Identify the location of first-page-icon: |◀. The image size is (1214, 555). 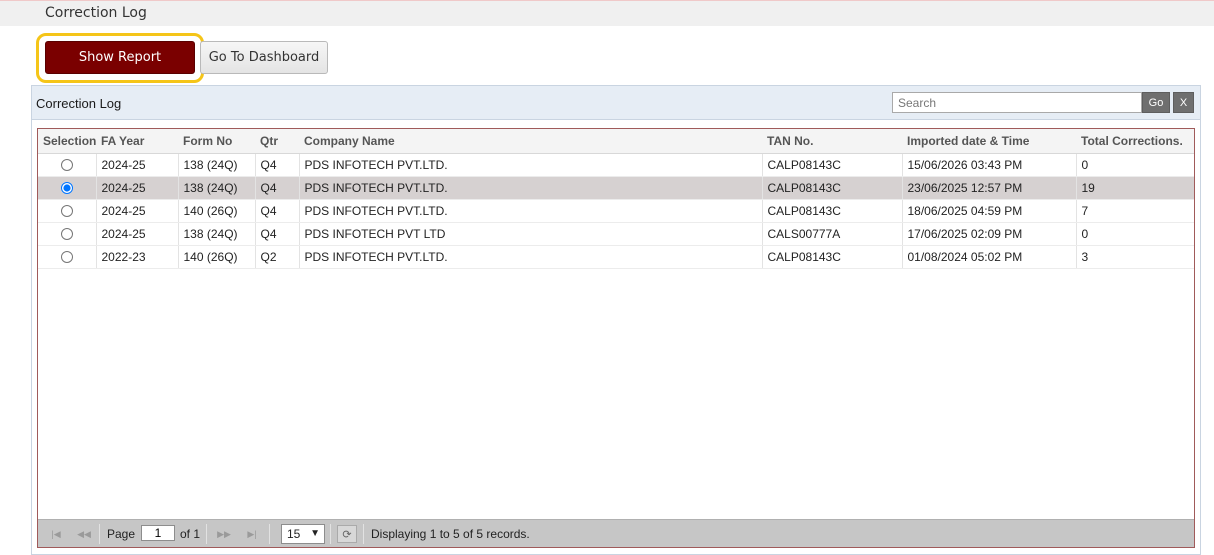
(56, 534).